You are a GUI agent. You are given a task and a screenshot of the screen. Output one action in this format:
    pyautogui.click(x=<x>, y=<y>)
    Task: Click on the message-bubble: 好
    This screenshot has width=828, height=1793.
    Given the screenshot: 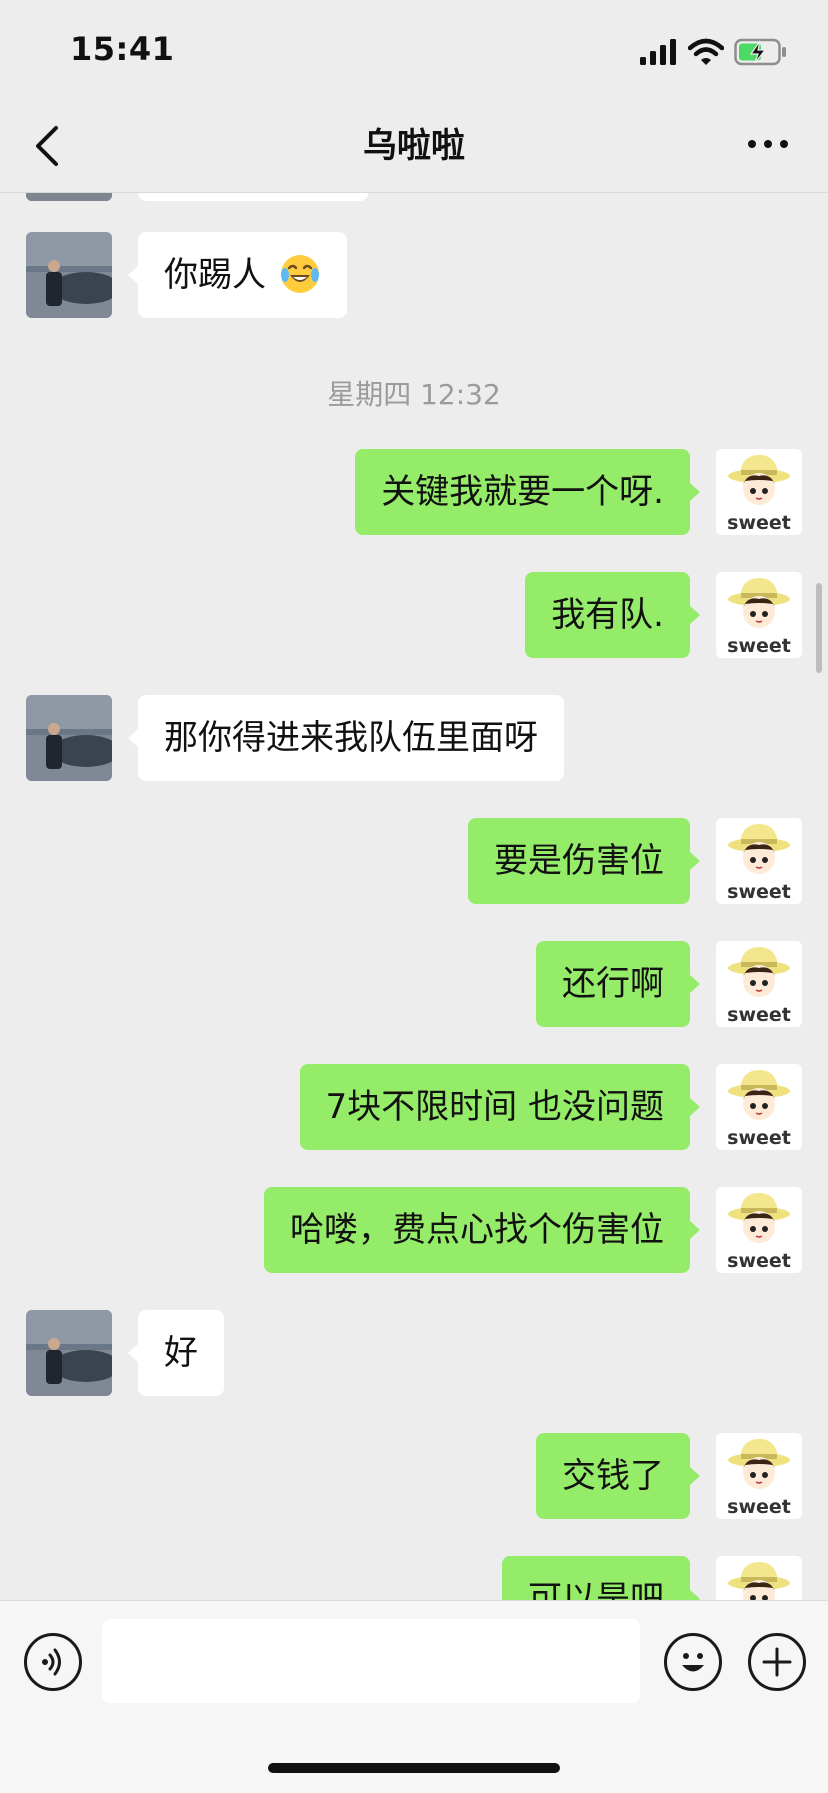 What is the action you would take?
    pyautogui.click(x=176, y=1353)
    